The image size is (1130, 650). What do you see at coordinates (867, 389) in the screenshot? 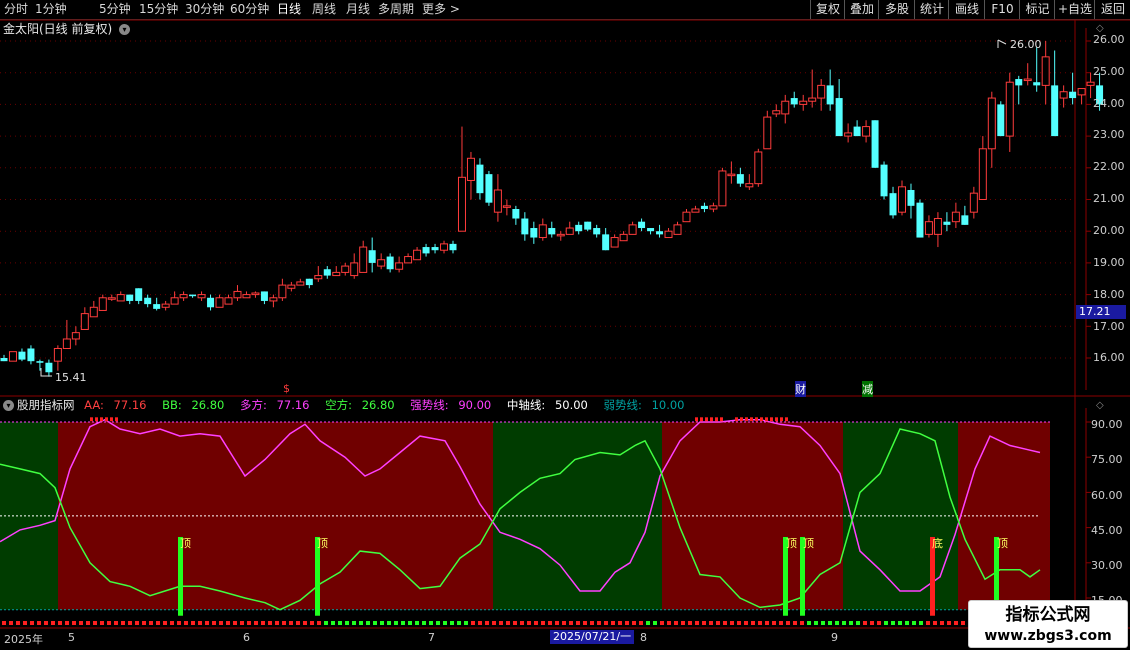
I see `reduce-marker: 减` at bounding box center [867, 389].